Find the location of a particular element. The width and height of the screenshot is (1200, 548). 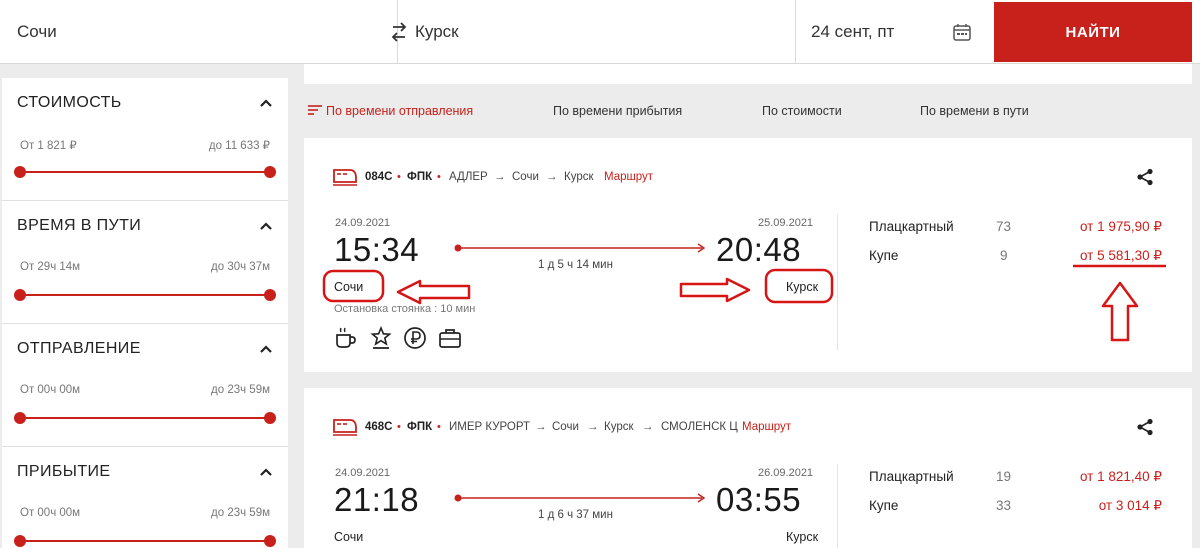

filter-arrival: ПРИБЫТИЕ От 00ч 00м до 23ч 59м is located at coordinates (145, 497).